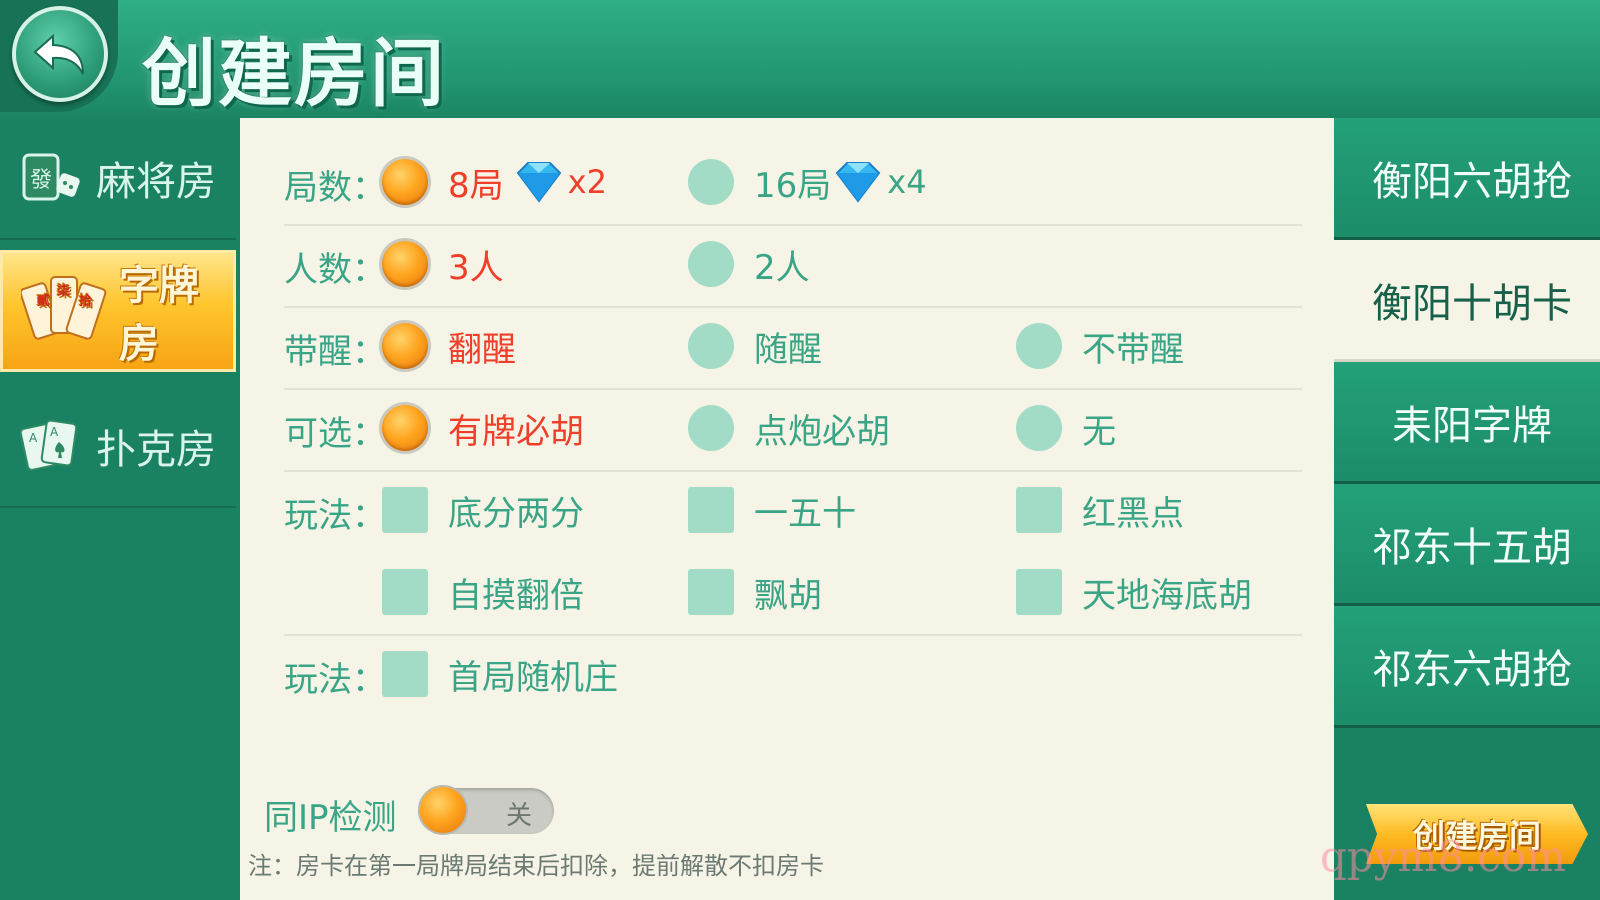  Describe the element at coordinates (536, 866) in the screenshot. I see `room-card-note: 注：房卡在第一局牌局结束后扣除，提前解散不扣房卡` at that location.